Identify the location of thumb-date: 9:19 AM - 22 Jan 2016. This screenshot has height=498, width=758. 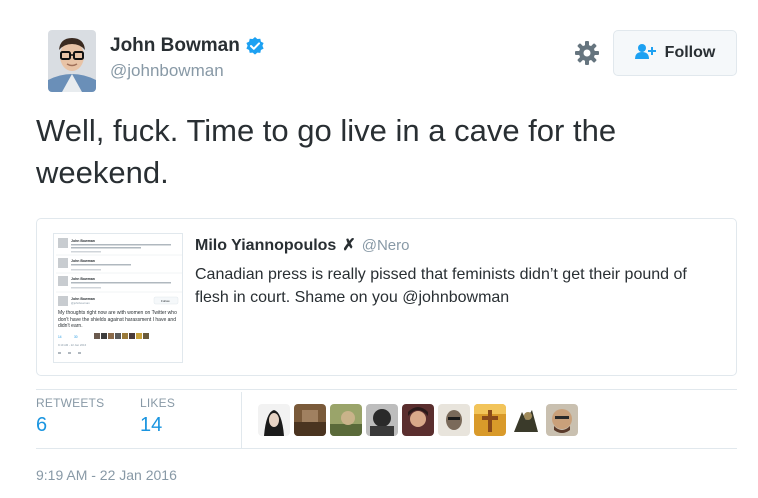
(72, 345).